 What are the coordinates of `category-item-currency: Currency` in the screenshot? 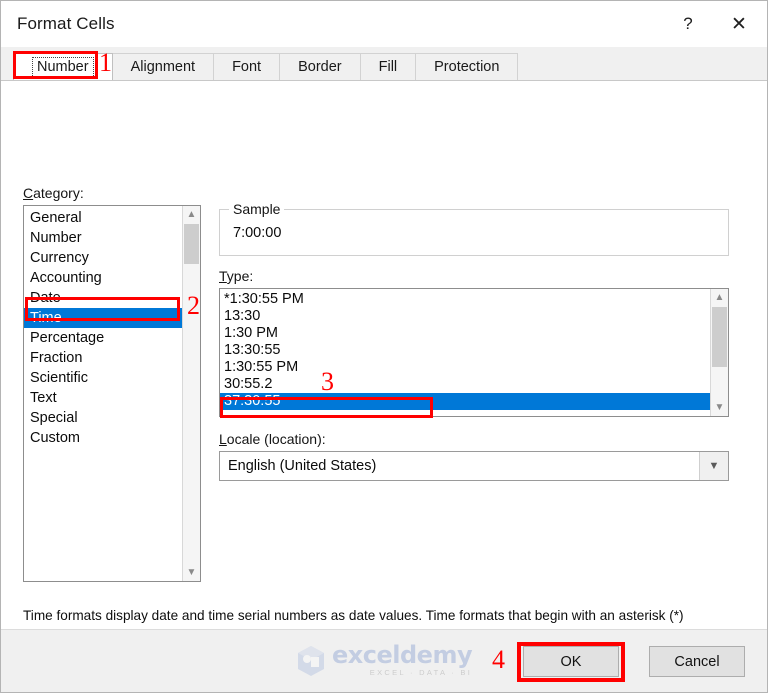 It's located at (103, 258).